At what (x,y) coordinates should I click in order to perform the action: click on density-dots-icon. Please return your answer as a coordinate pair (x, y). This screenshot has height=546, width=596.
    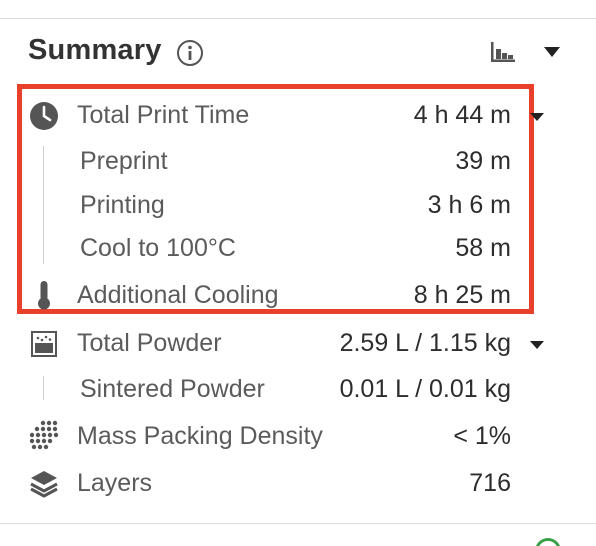
    Looking at the image, I should click on (44, 435).